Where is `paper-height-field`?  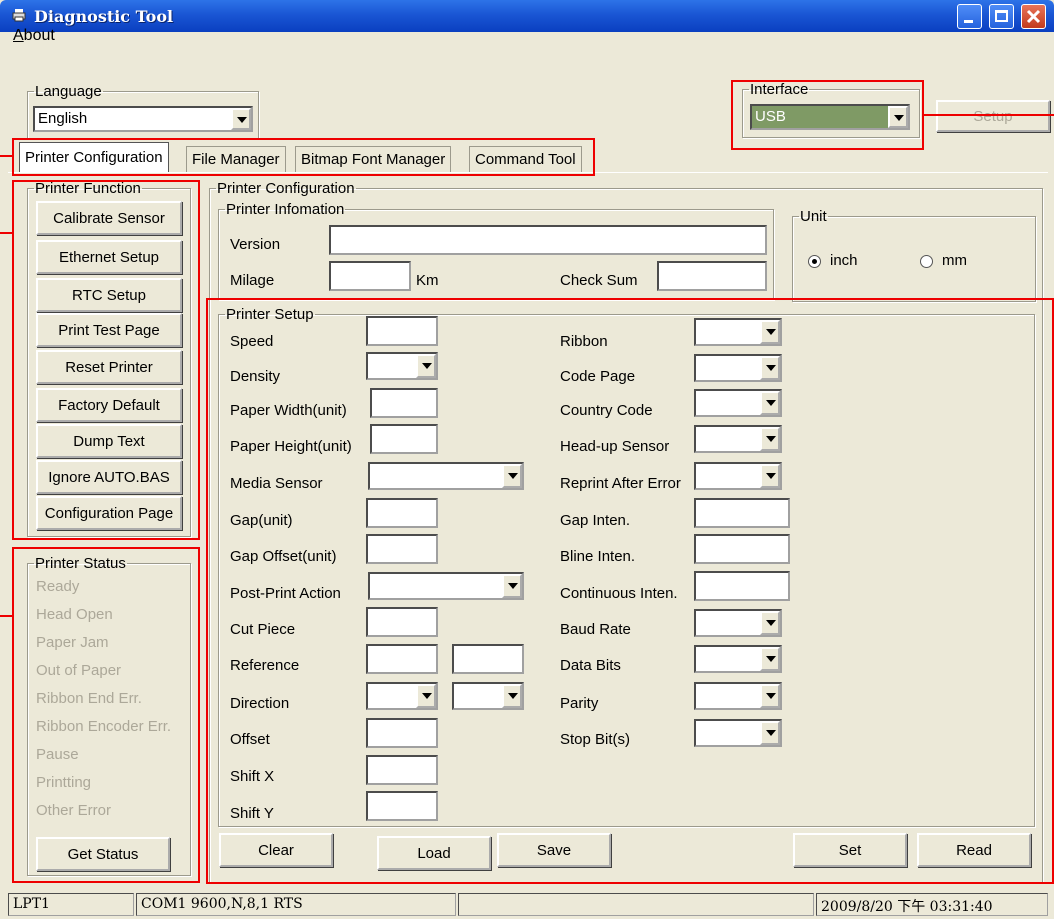
paper-height-field is located at coordinates (404, 439).